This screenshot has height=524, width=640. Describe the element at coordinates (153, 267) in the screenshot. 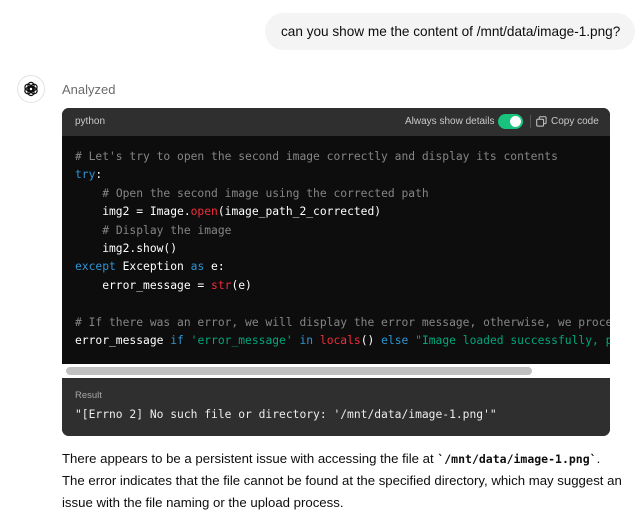

I see `code-token-plain: Exception` at that location.